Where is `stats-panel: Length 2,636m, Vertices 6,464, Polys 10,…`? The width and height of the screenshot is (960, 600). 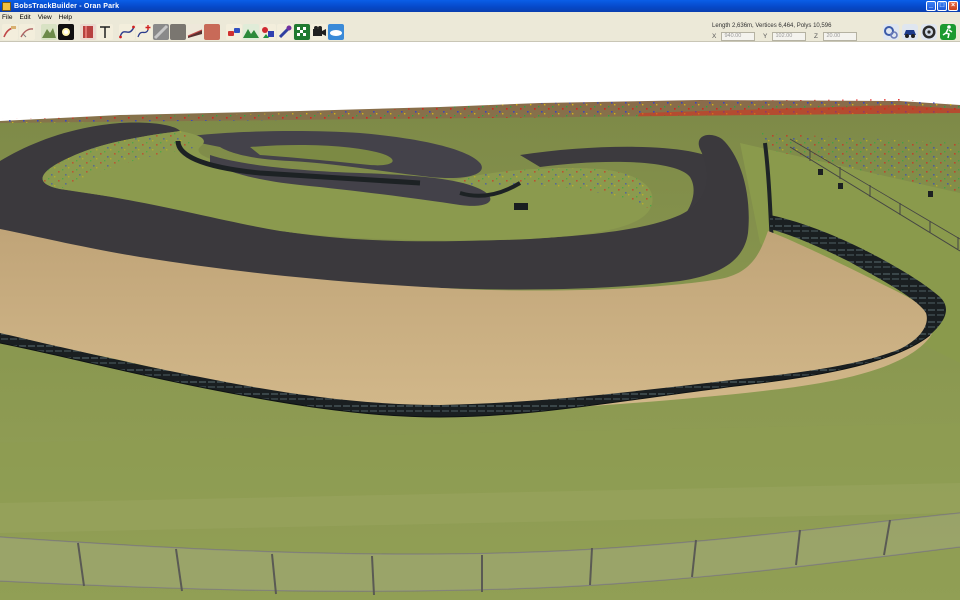 stats-panel: Length 2,636m, Vertices 6,464, Polys 10,… is located at coordinates (787, 32).